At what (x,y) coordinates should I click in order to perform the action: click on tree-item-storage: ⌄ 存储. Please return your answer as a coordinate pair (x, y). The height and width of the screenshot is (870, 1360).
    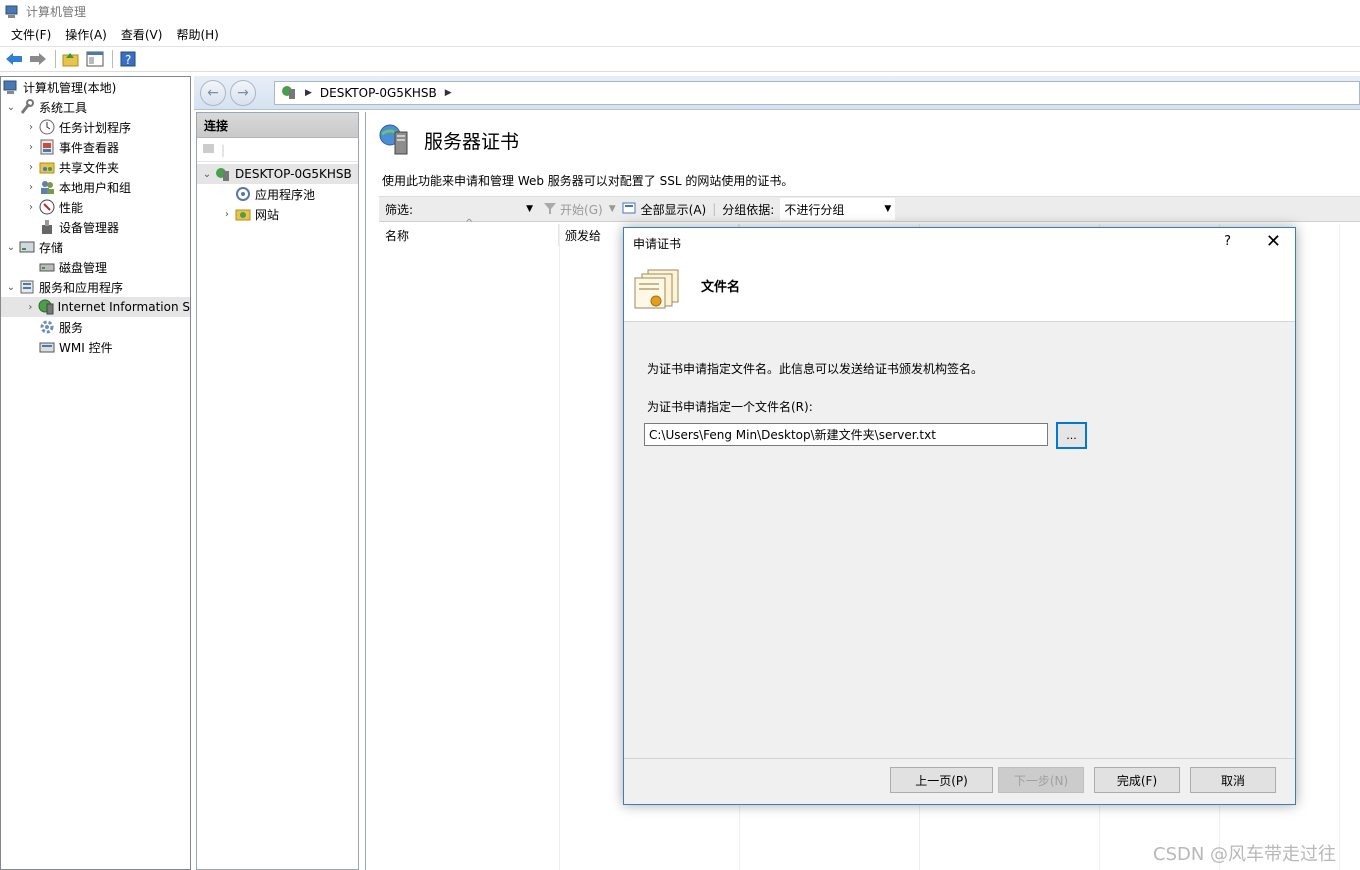
    Looking at the image, I should click on (95, 247).